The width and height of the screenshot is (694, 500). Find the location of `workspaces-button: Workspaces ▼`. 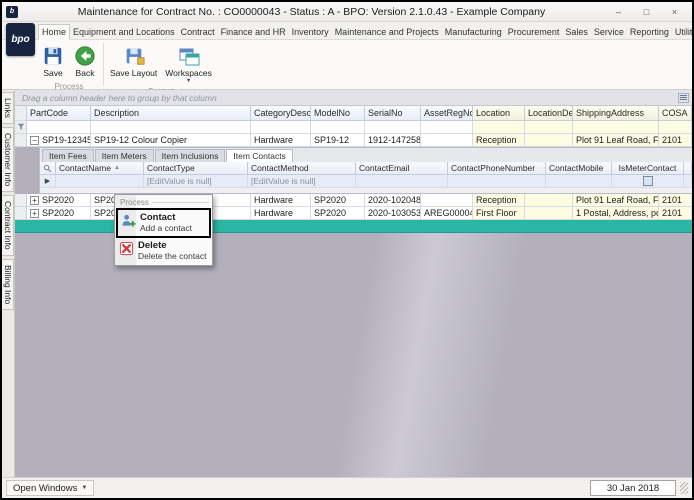

workspaces-button: Workspaces ▼ is located at coordinates (188, 64).